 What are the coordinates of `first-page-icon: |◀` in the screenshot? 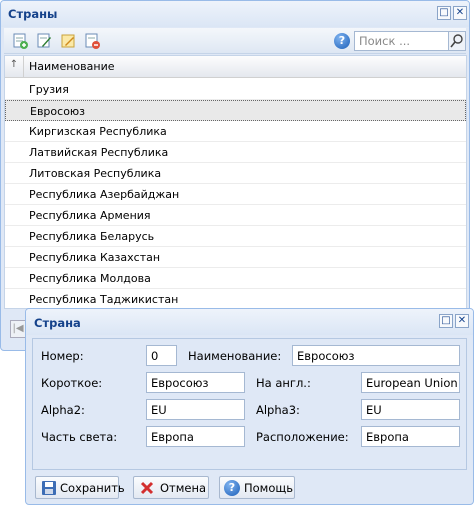 It's located at (18, 329).